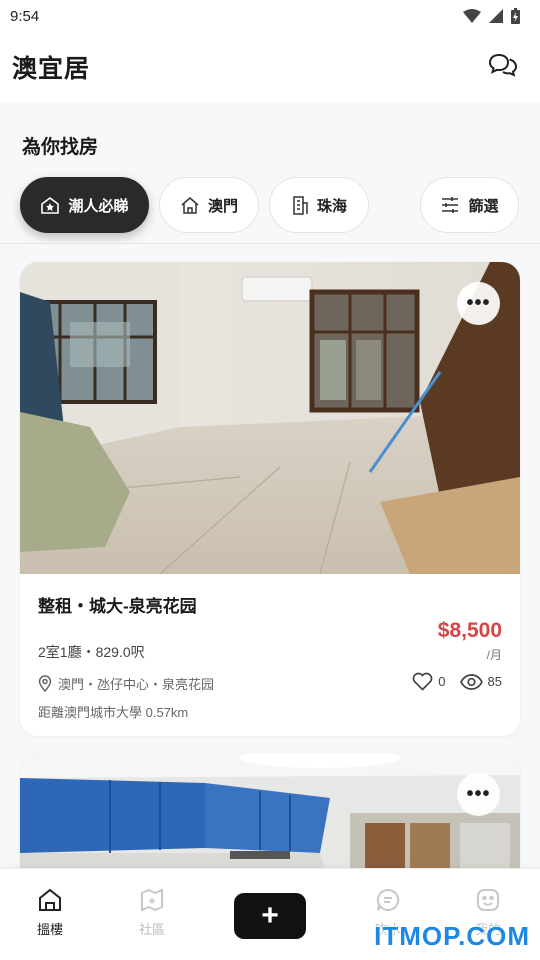  Describe the element at coordinates (452, 936) in the screenshot. I see `watermark-text: ITMOP.COM` at that location.